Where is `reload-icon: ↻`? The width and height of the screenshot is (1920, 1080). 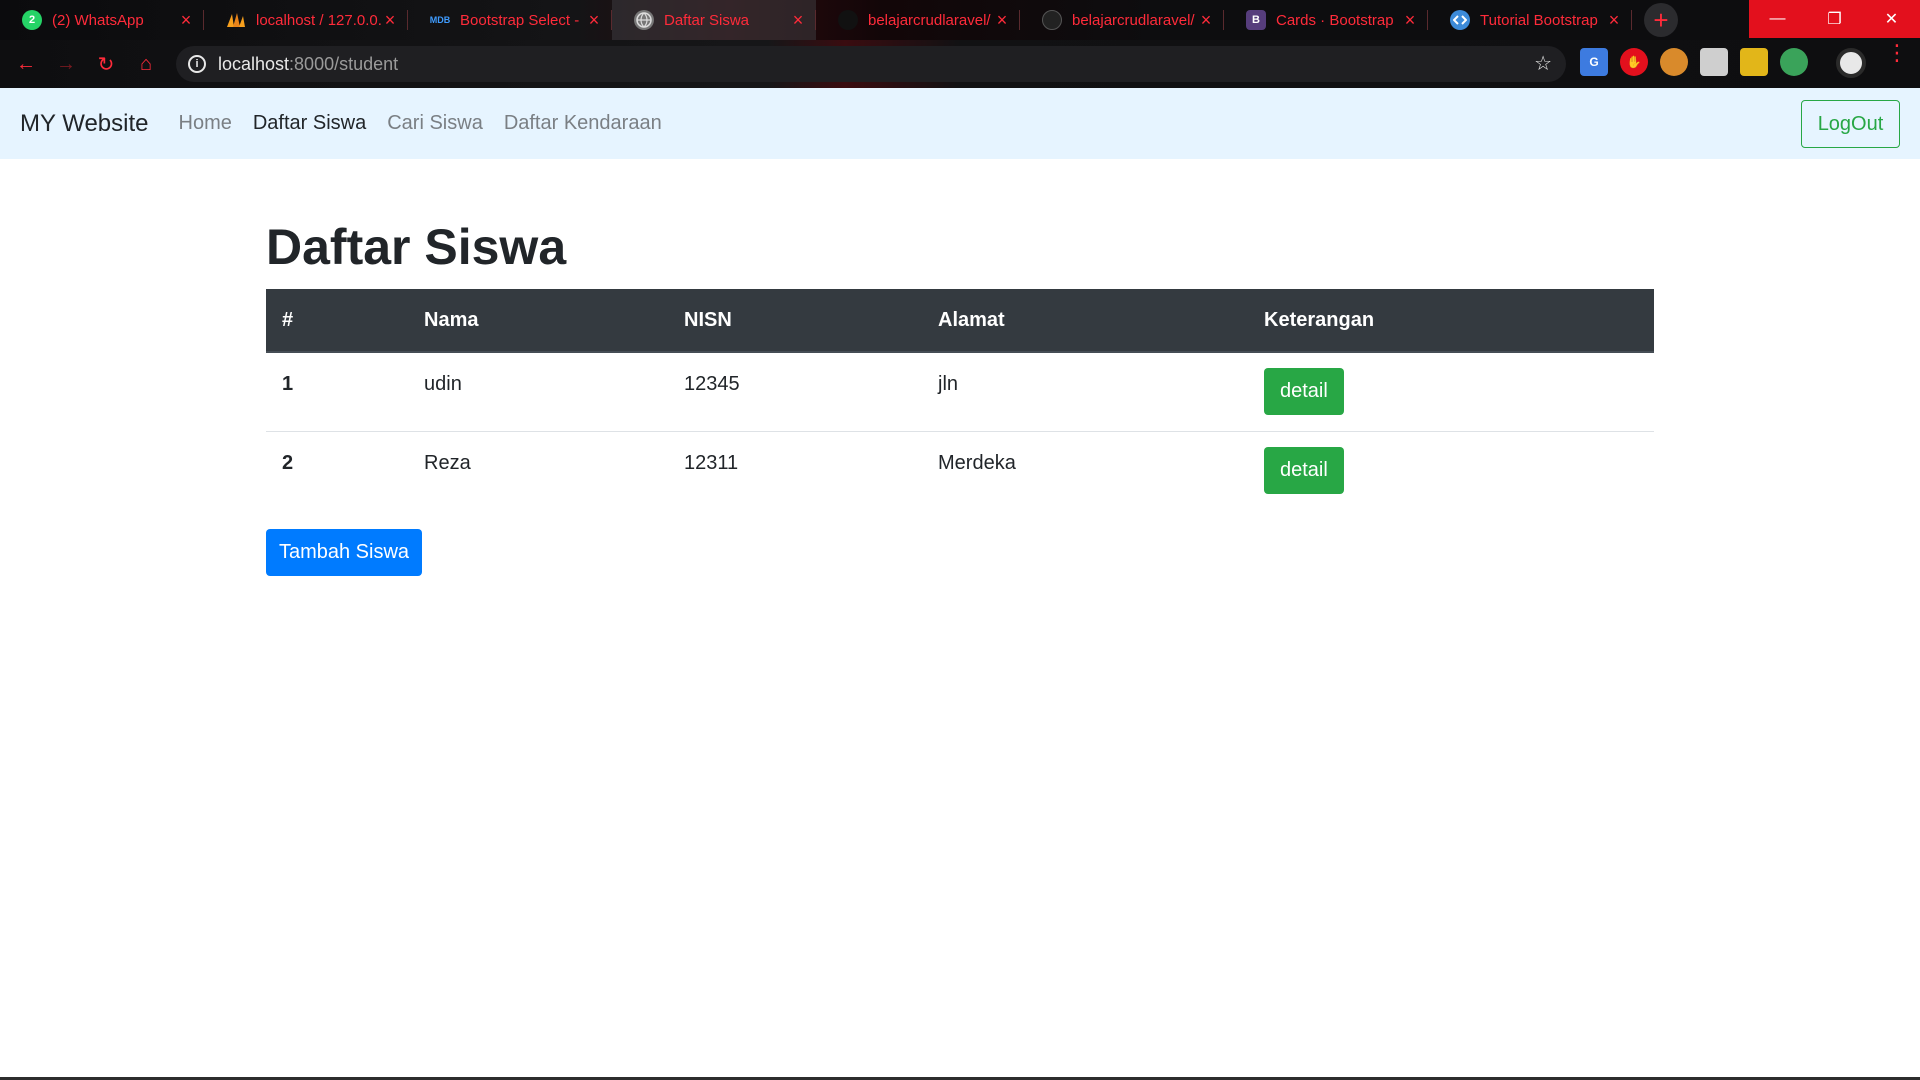 reload-icon: ↻ is located at coordinates (106, 64).